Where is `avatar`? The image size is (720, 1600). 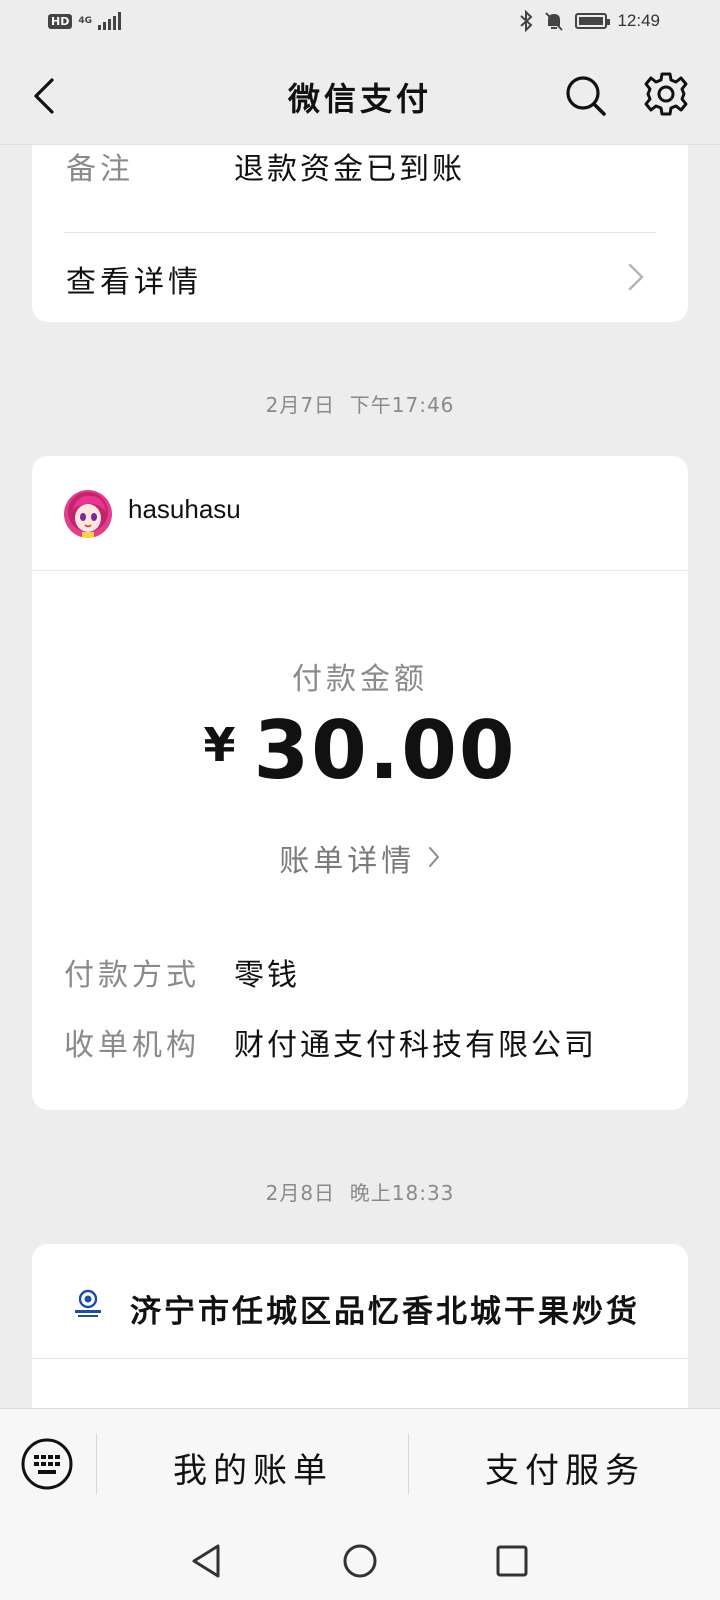 avatar is located at coordinates (88, 514).